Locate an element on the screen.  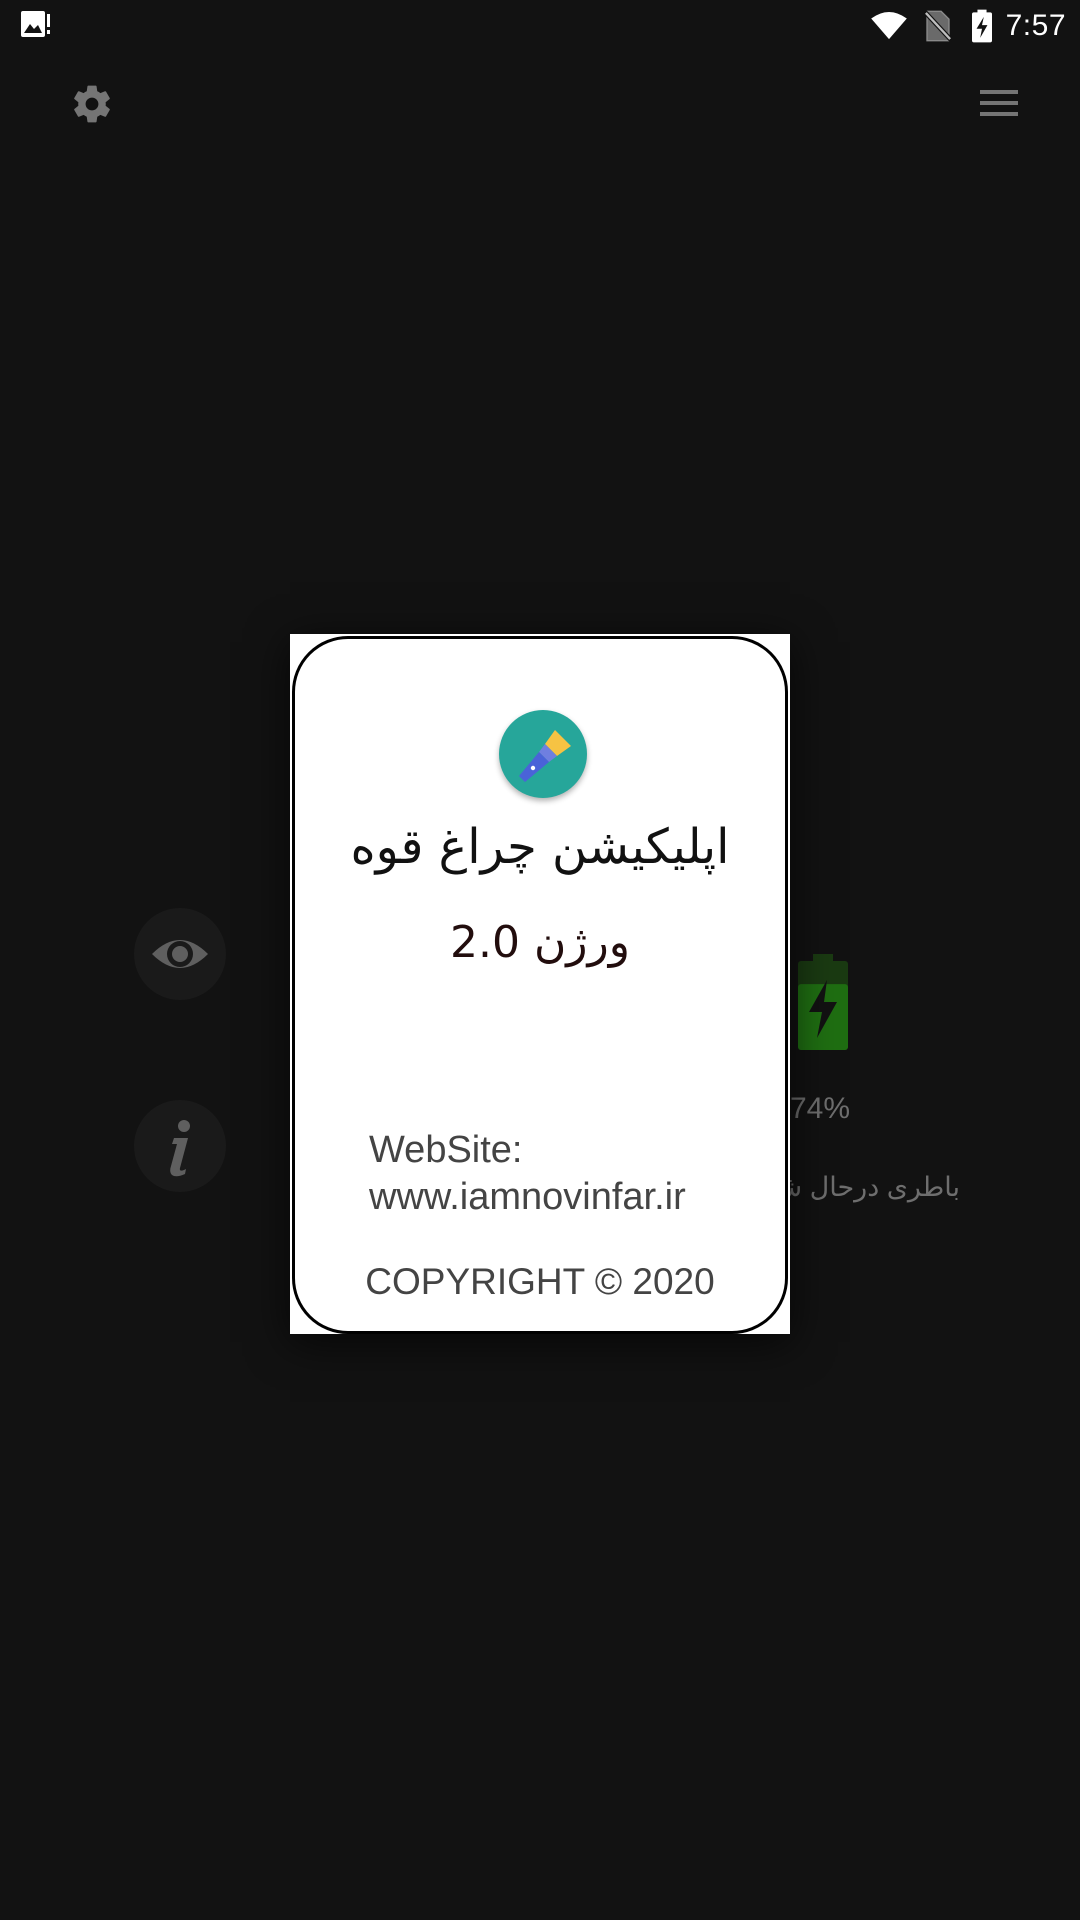
website-link: www.iamnovinfar.ir is located at coordinates (527, 1197).